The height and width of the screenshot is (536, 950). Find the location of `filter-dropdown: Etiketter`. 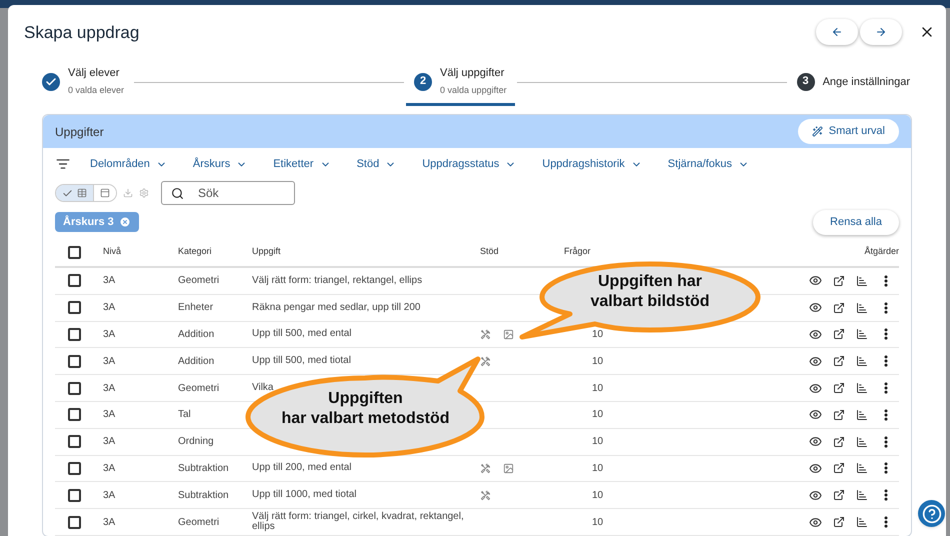

filter-dropdown: Etiketter is located at coordinates (302, 164).